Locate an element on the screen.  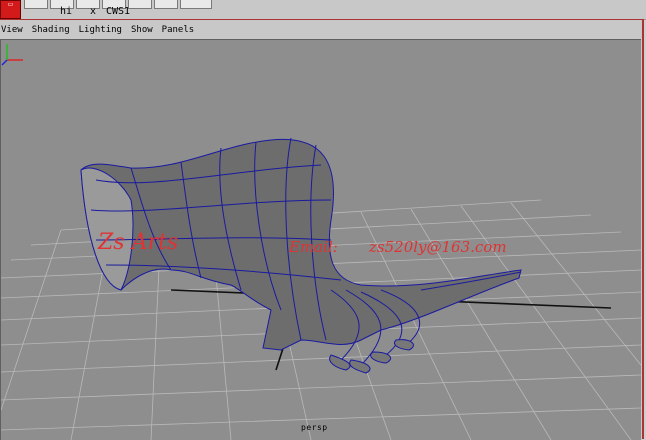
shelf-label: hi is located at coordinates (66, 11).